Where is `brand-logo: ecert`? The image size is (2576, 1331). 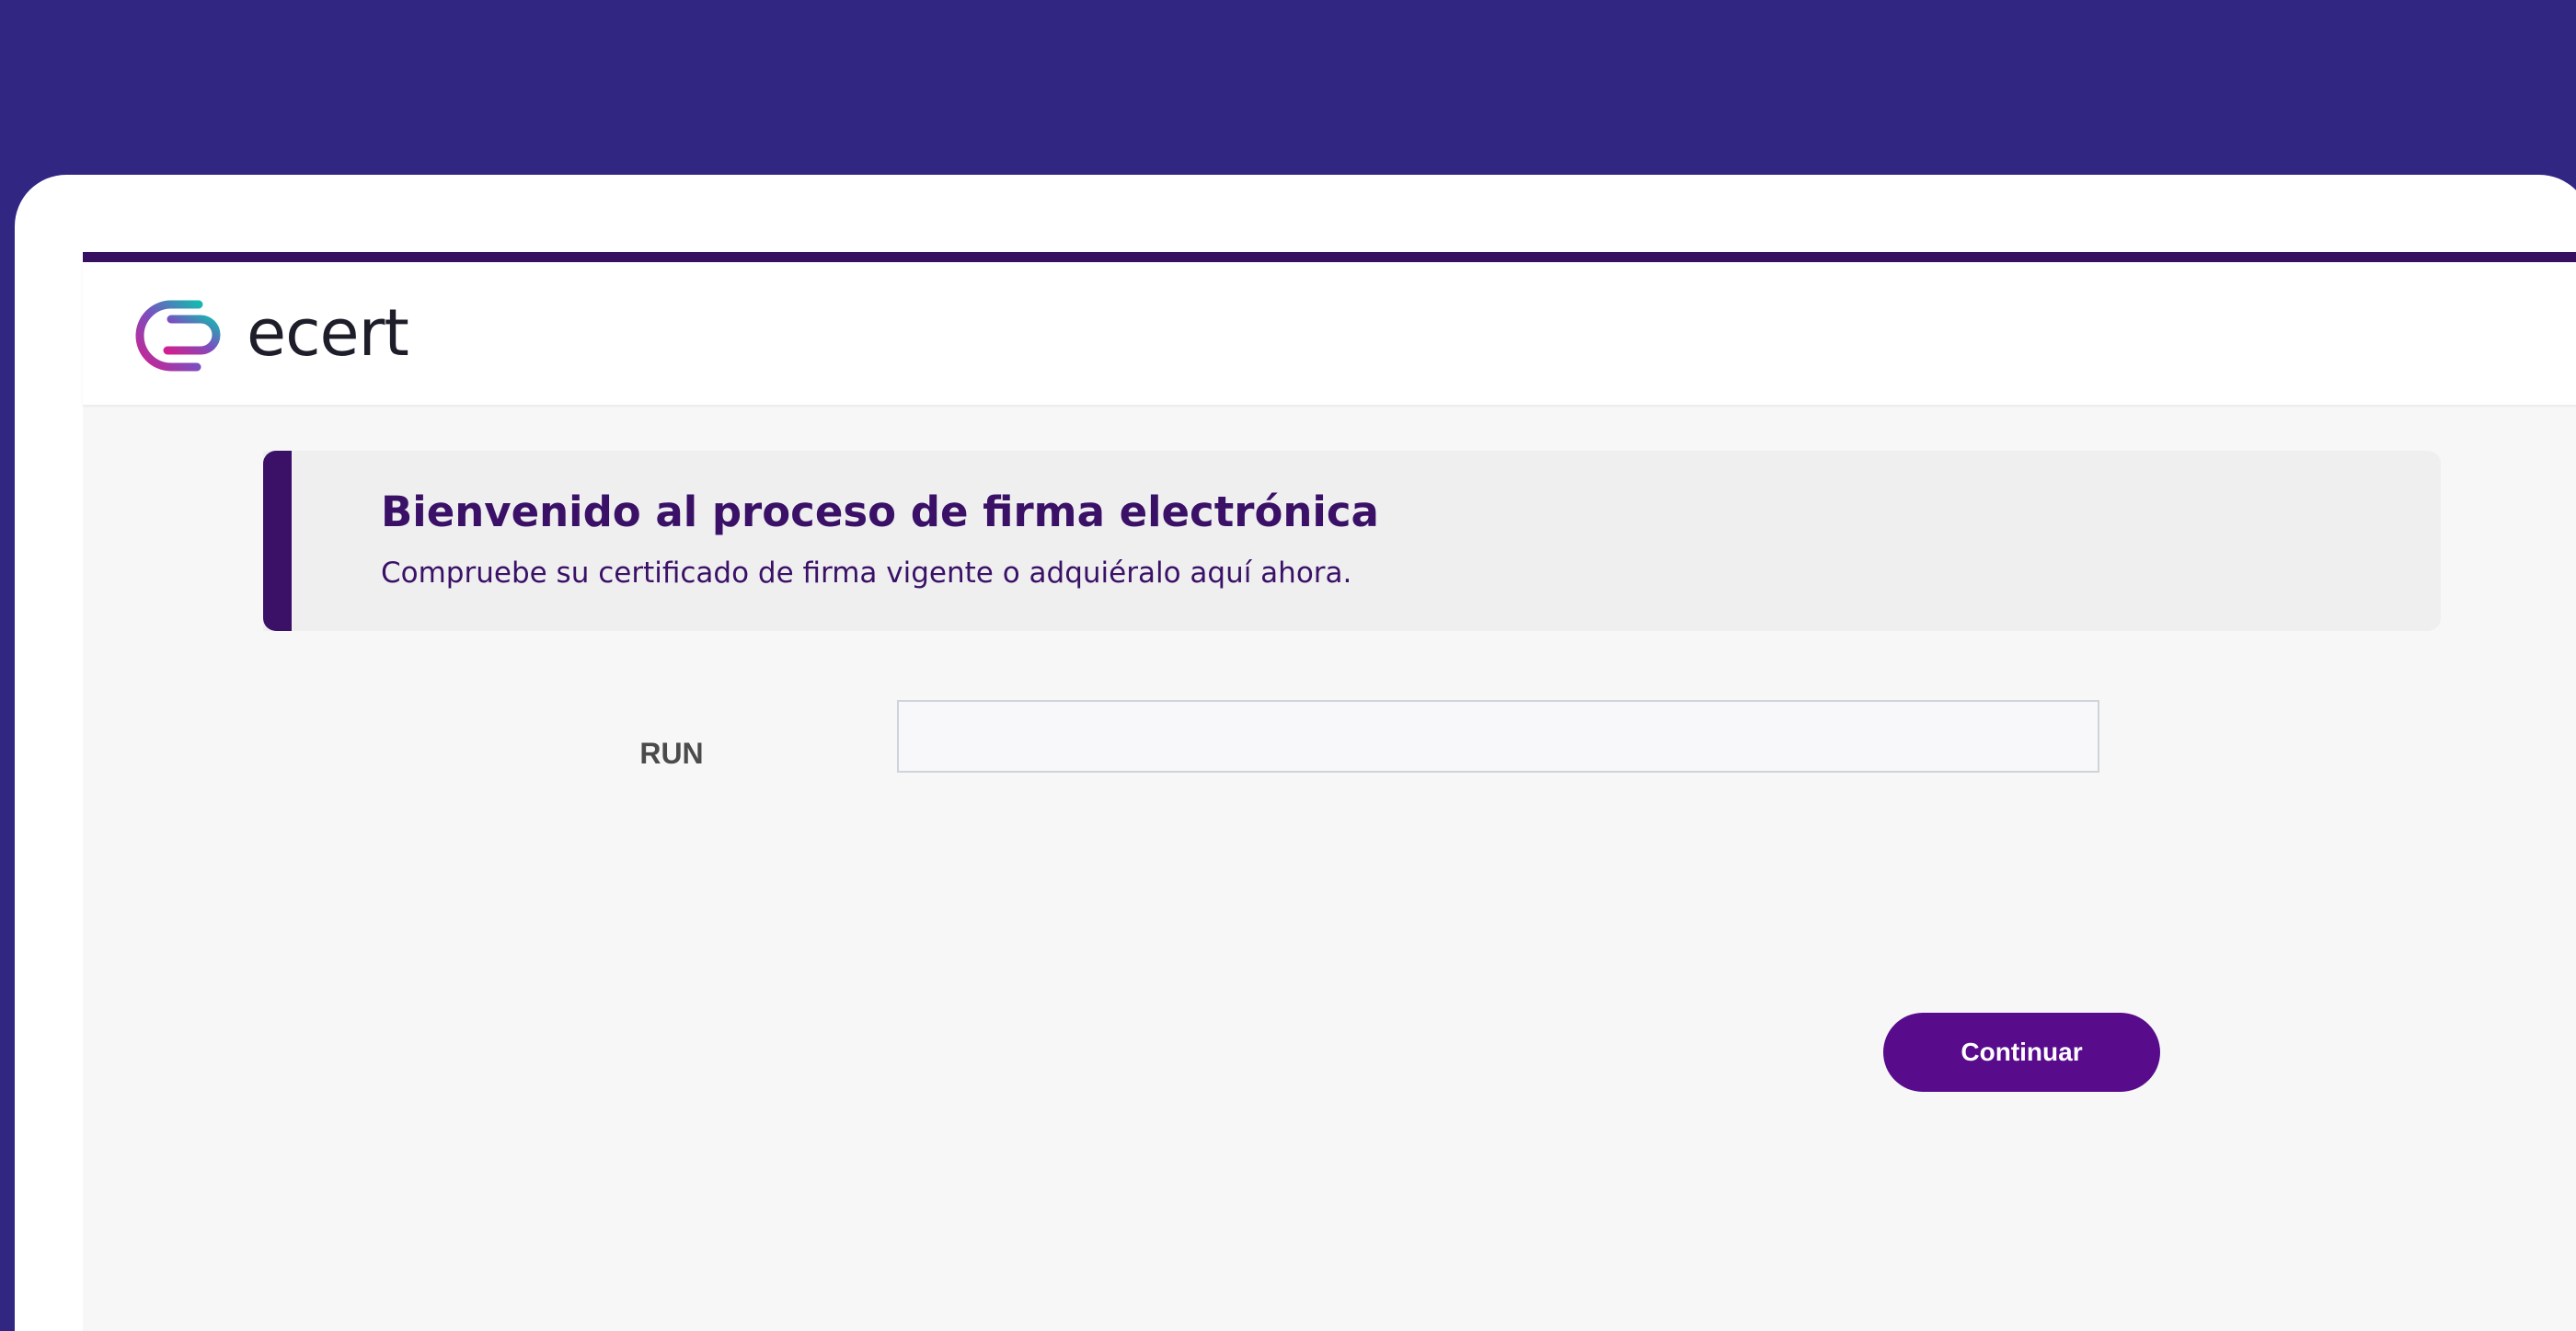
brand-logo: ecert is located at coordinates (271, 336).